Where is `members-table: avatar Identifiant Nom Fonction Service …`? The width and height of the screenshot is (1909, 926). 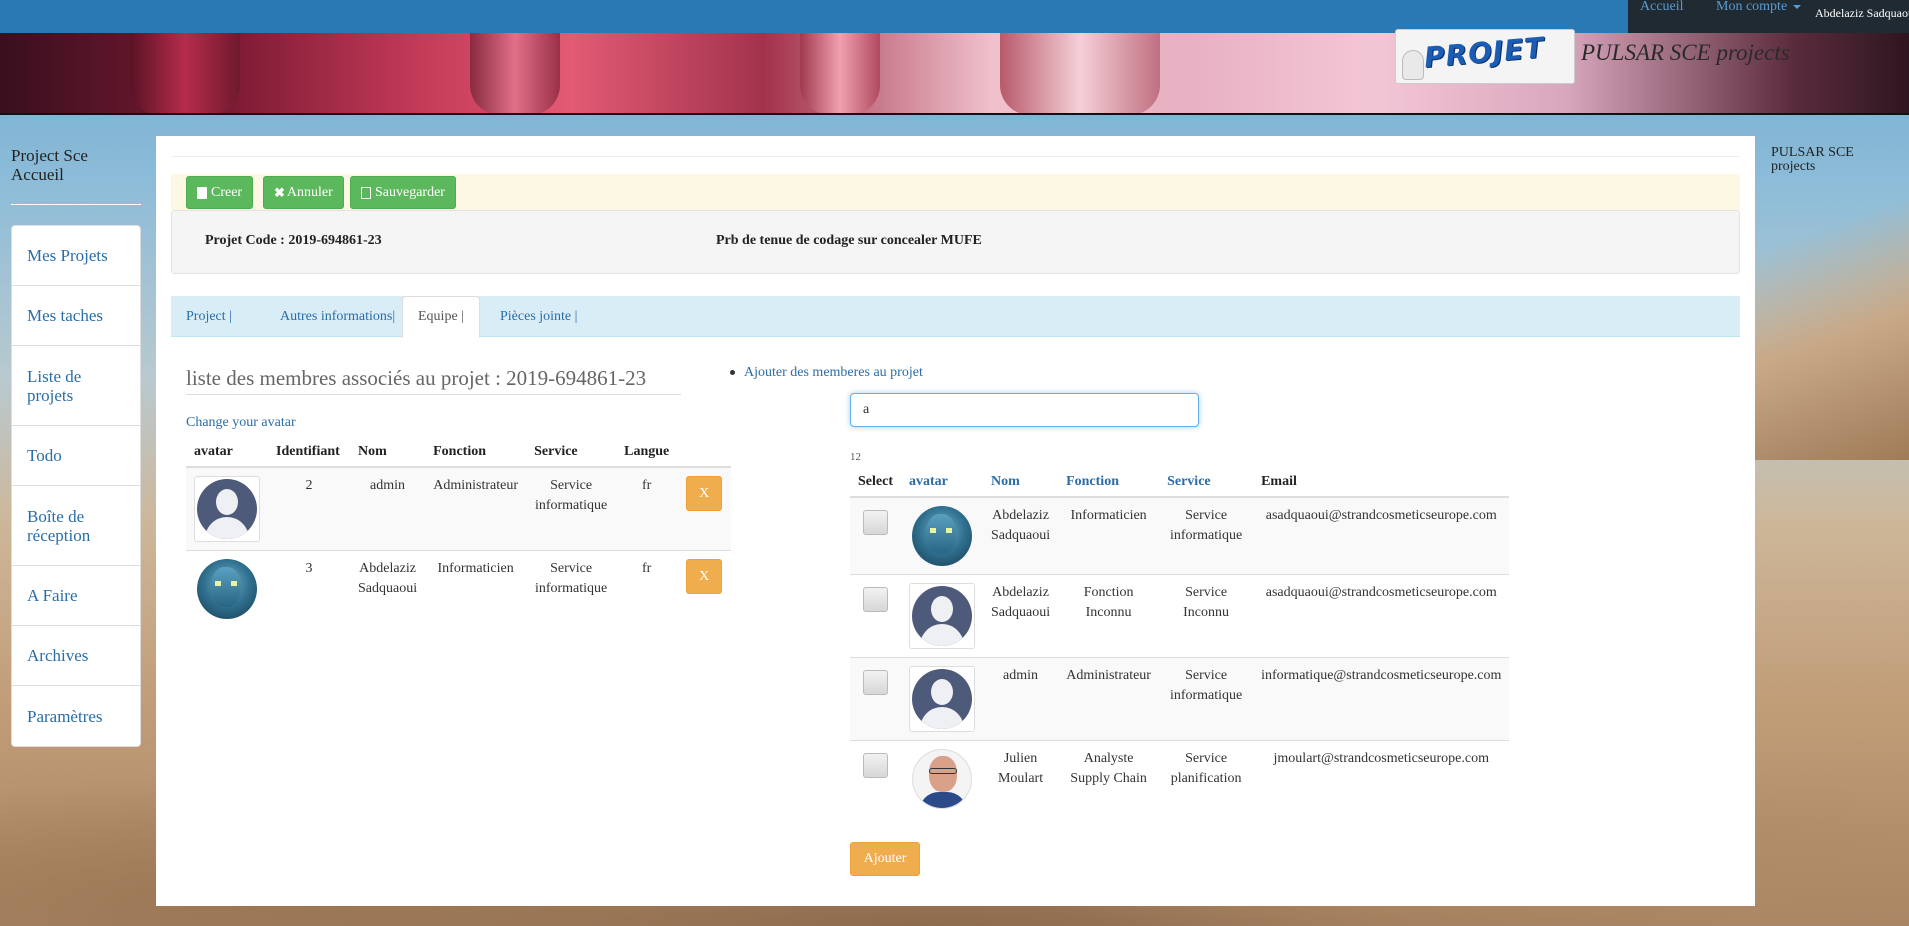 members-table: avatar Identifiant Nom Fonction Service … is located at coordinates (459, 532).